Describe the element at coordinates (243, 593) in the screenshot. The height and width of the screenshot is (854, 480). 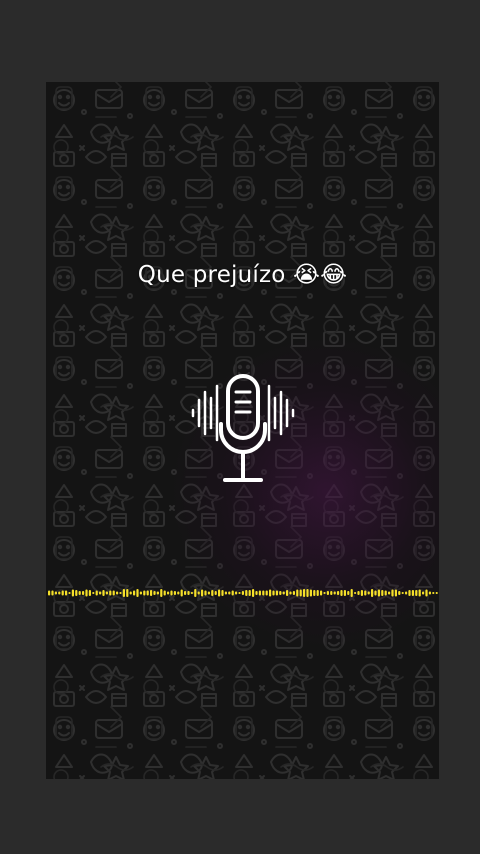
I see `audio-waveform-icon` at that location.